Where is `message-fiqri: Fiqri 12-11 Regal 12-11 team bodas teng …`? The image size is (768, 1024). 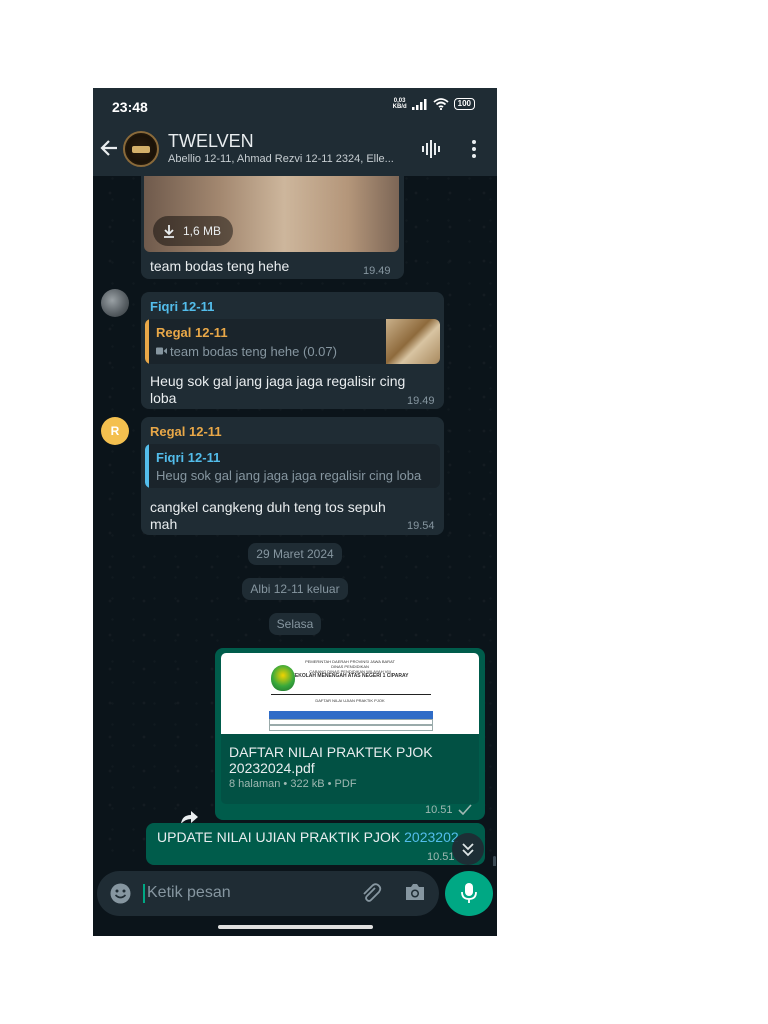 message-fiqri: Fiqri 12-11 Regal 12-11 team bodas teng … is located at coordinates (292, 350).